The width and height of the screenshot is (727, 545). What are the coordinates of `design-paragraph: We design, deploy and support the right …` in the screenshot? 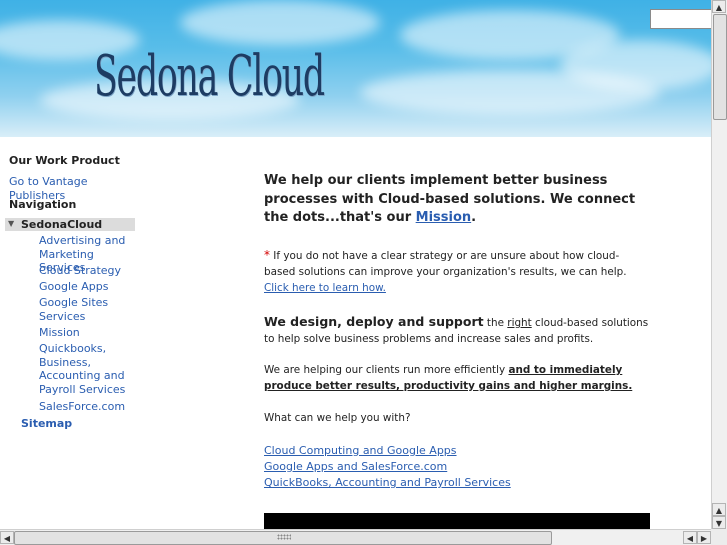 It's located at (456, 329).